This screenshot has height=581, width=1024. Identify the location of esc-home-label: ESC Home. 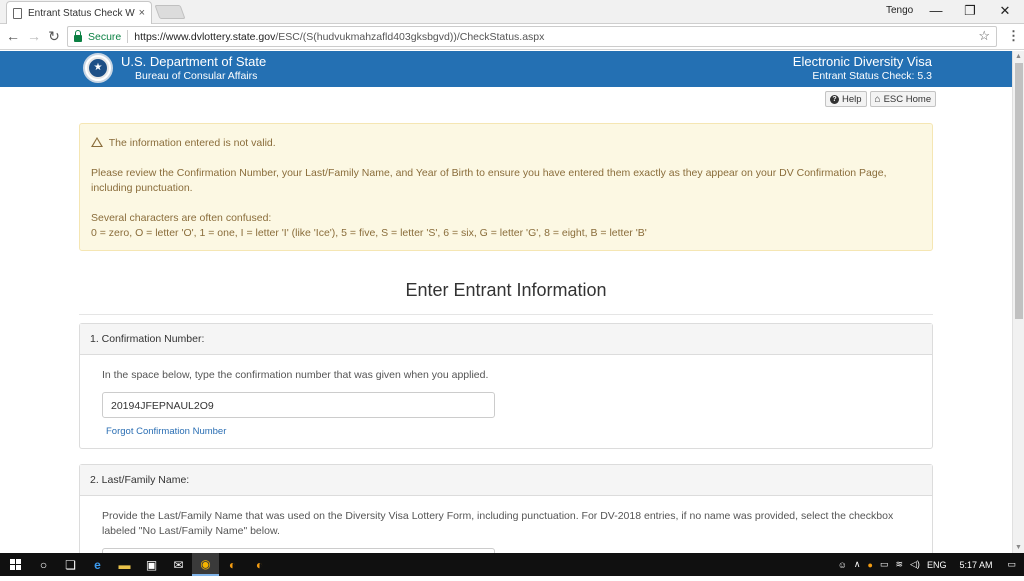
(907, 99).